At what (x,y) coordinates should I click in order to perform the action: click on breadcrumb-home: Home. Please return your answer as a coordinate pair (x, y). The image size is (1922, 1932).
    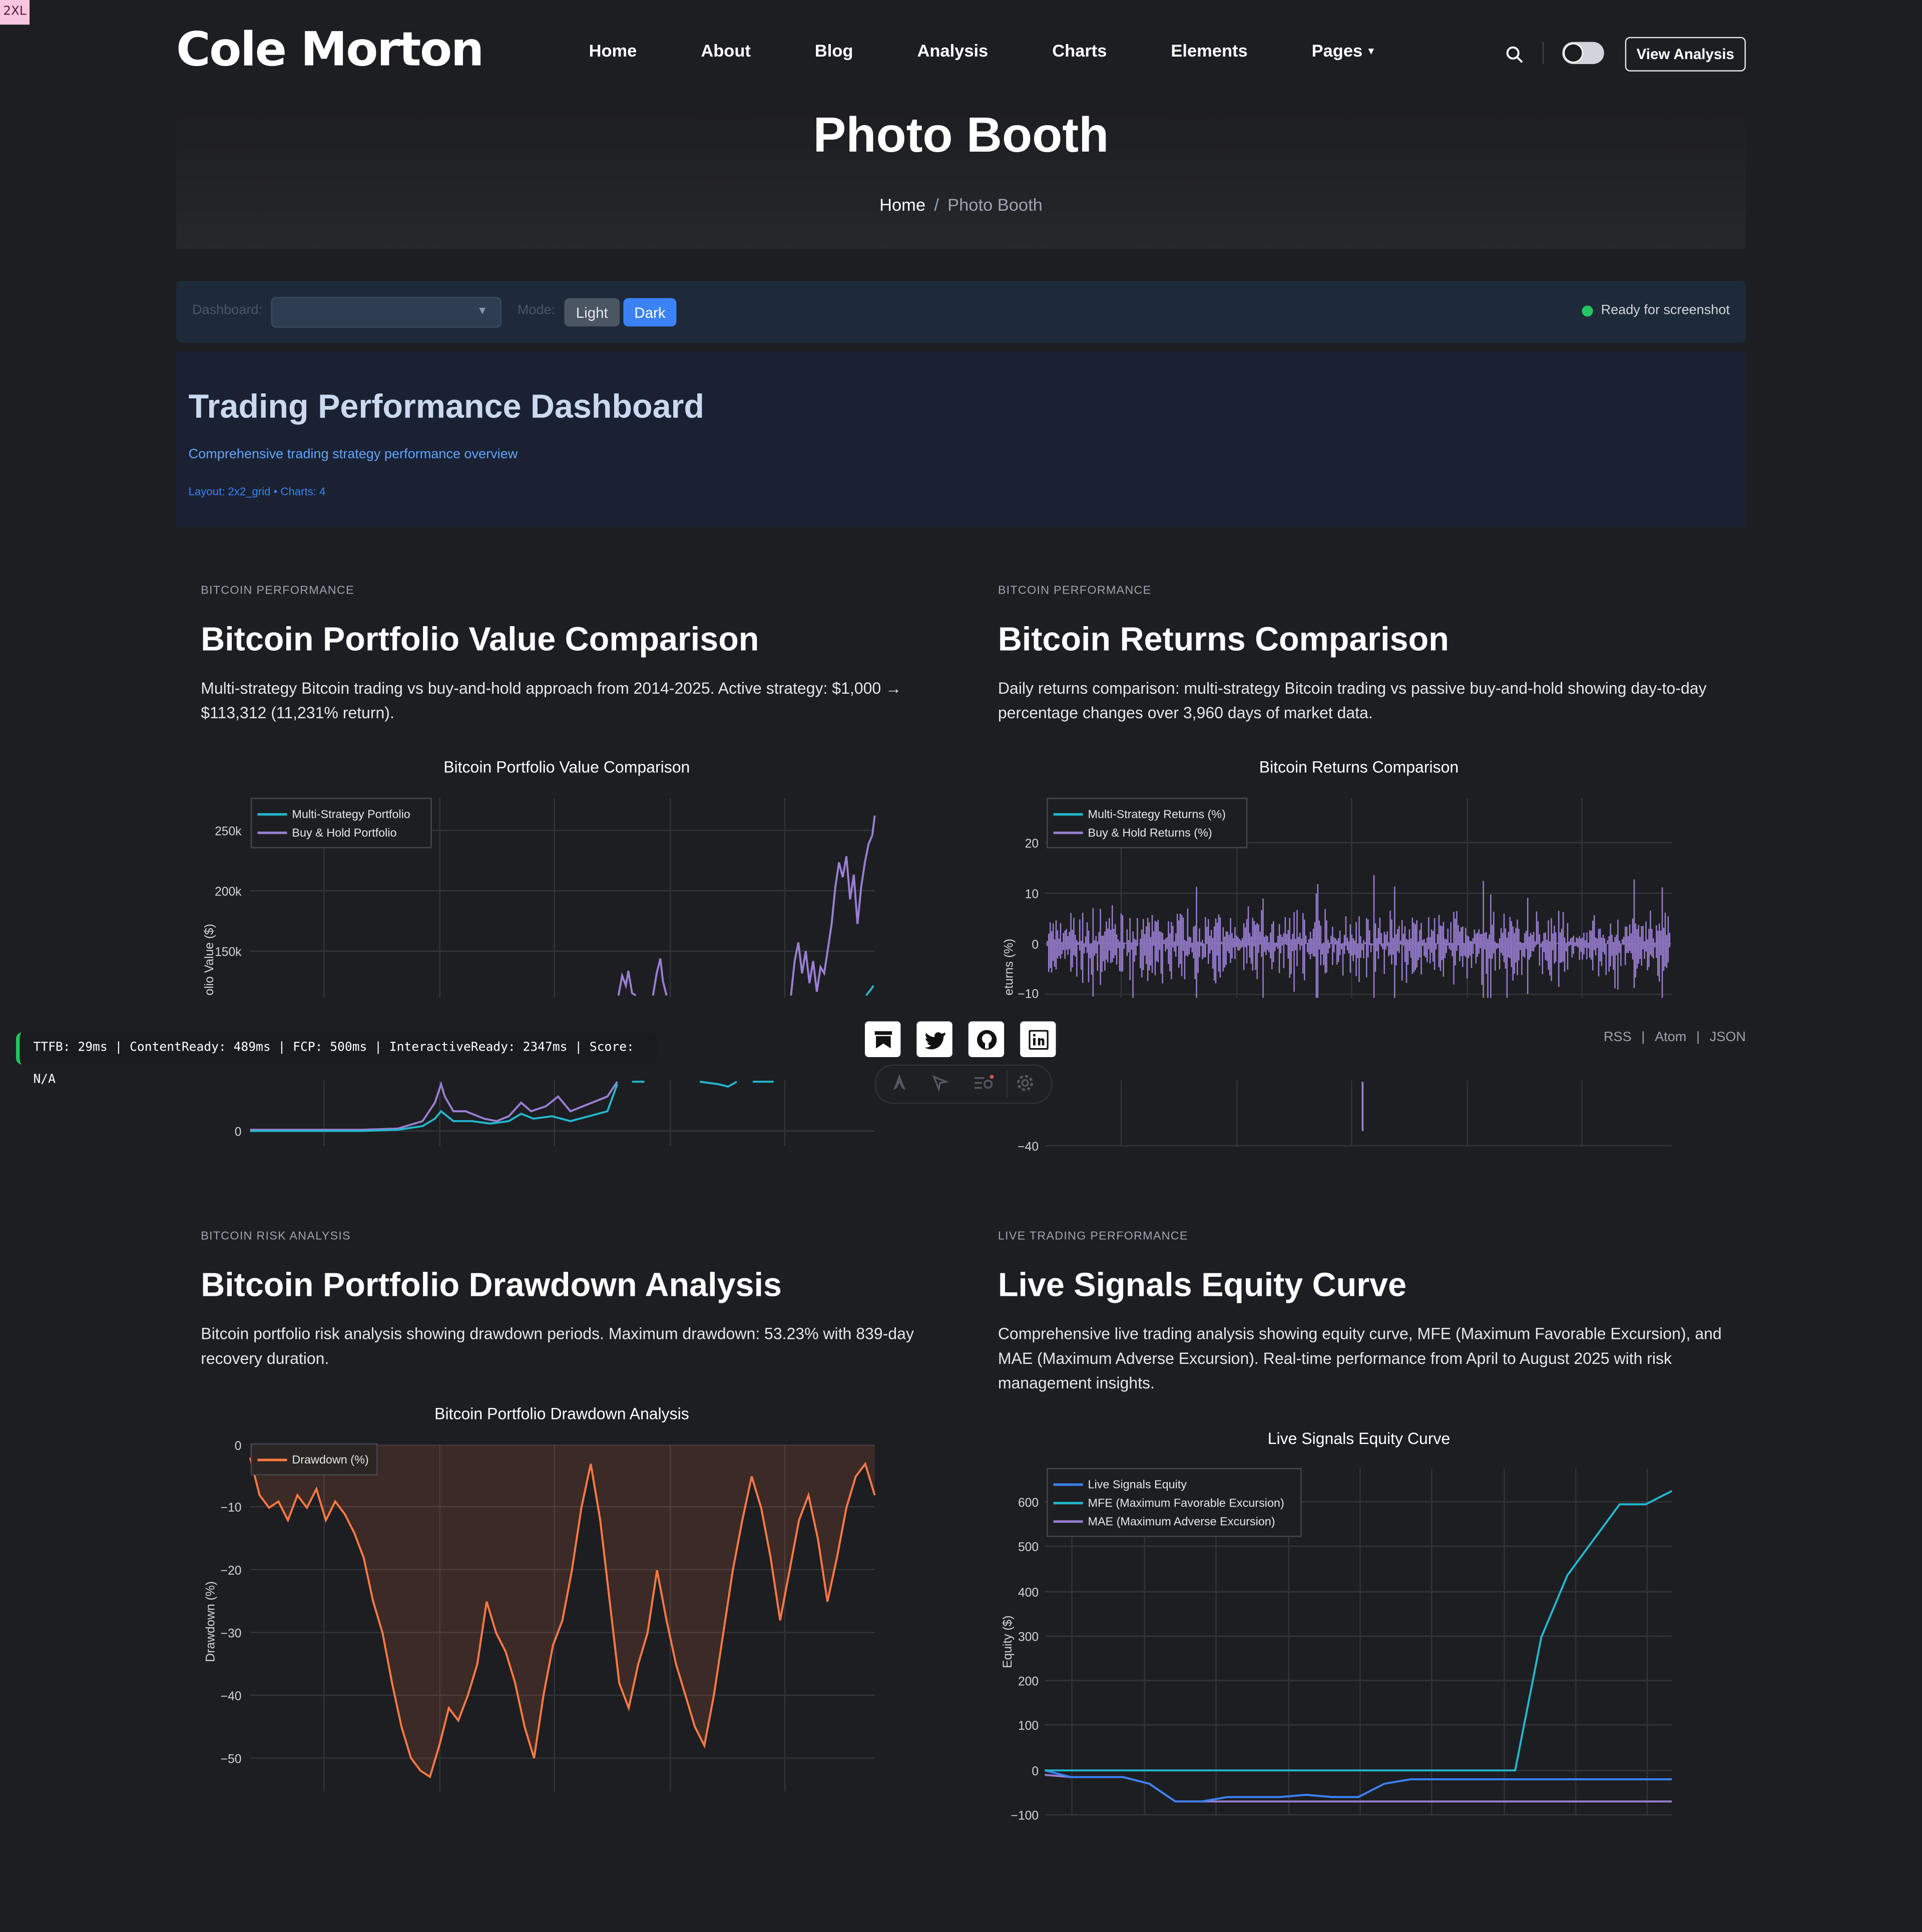
    Looking at the image, I should click on (902, 204).